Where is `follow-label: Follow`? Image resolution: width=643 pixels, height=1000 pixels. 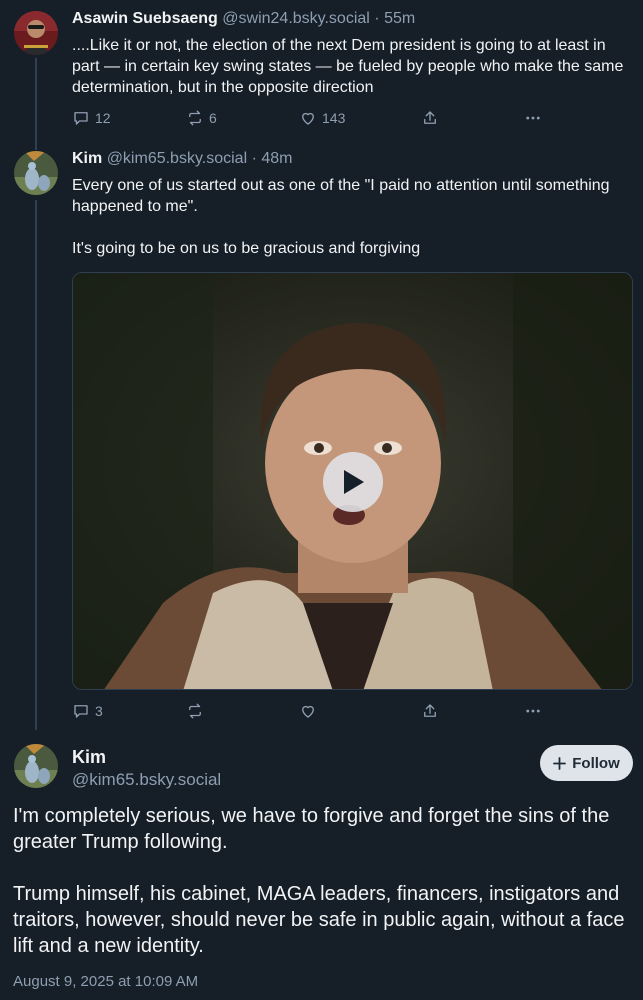
follow-label: Follow is located at coordinates (596, 763).